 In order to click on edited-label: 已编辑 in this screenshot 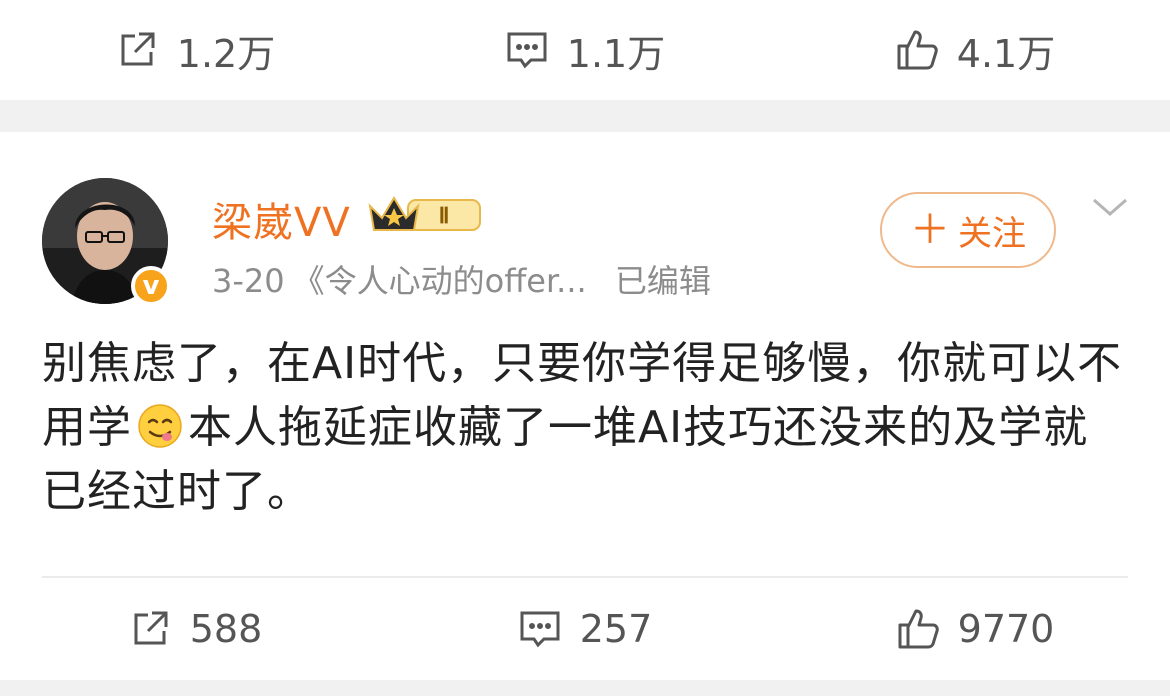, I will do `click(662, 281)`.